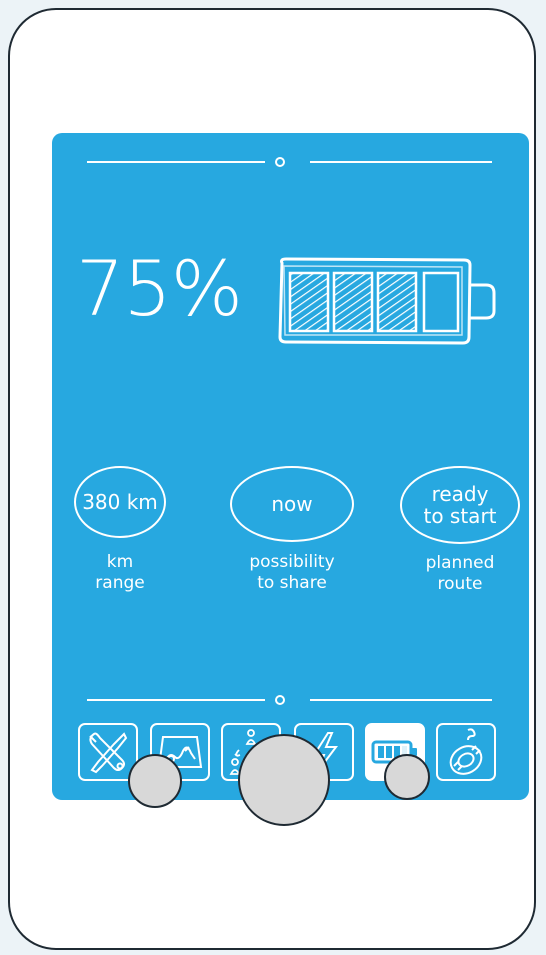  I want to click on battery-percent: 75%, so click(159, 288).